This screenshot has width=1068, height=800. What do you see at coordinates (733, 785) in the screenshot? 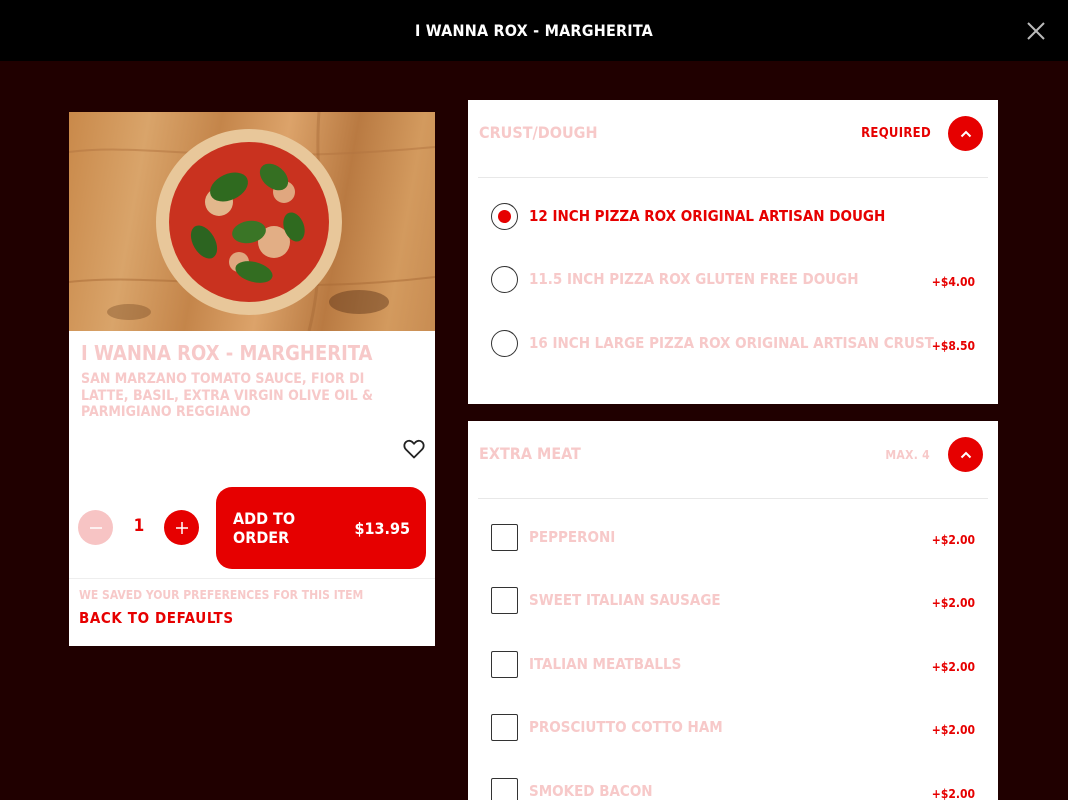
I see `meat-option: SMOKED BACON +$2.00` at bounding box center [733, 785].